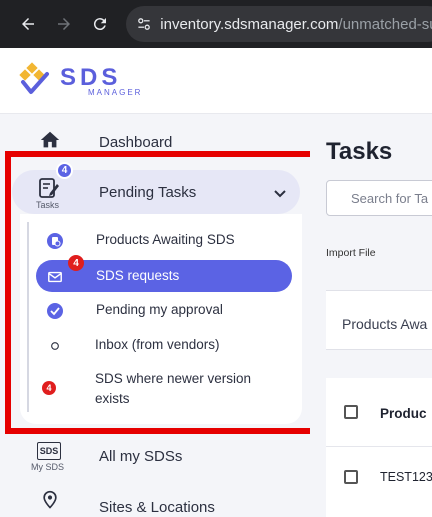 Image resolution: width=432 pixels, height=517 pixels. I want to click on red-badge-icon: 4, so click(49, 388).